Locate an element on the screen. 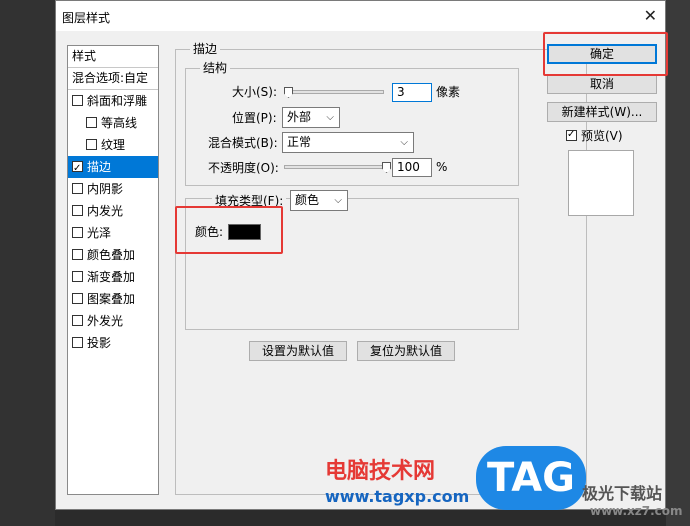  opacity-unit: % is located at coordinates (442, 167).